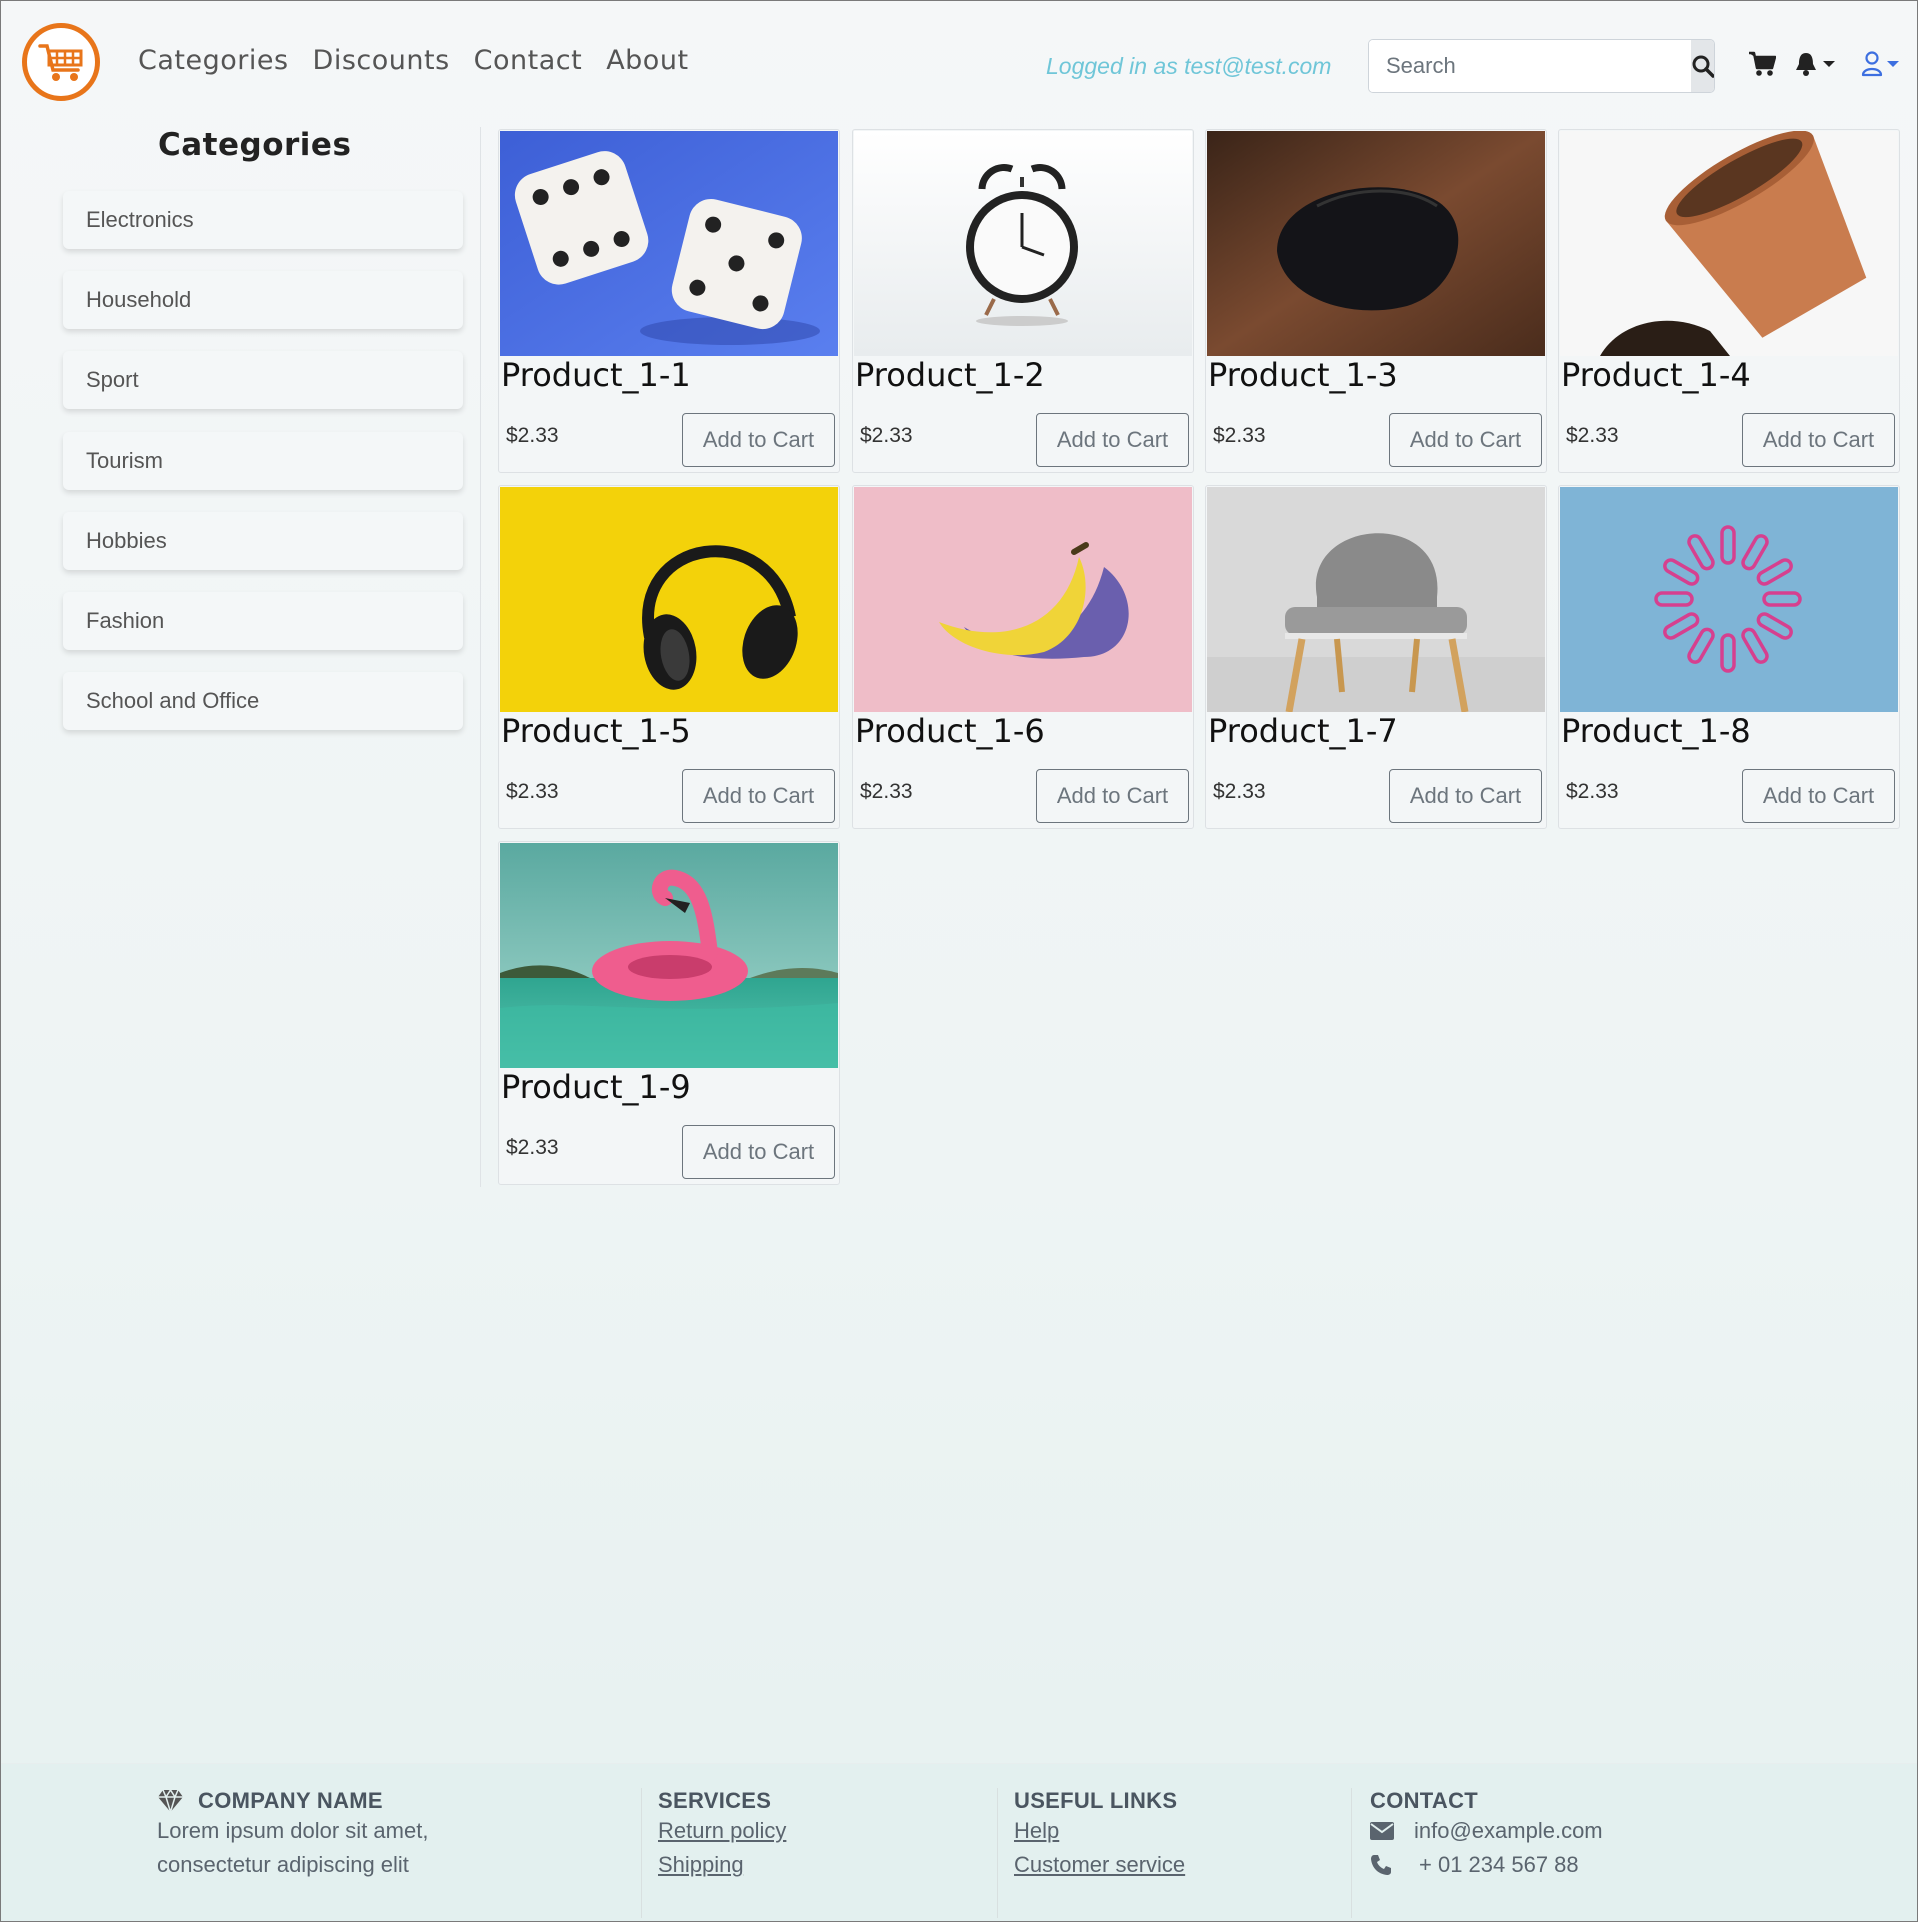  What do you see at coordinates (263, 541) in the screenshot?
I see `category-hobbies: Hobbies` at bounding box center [263, 541].